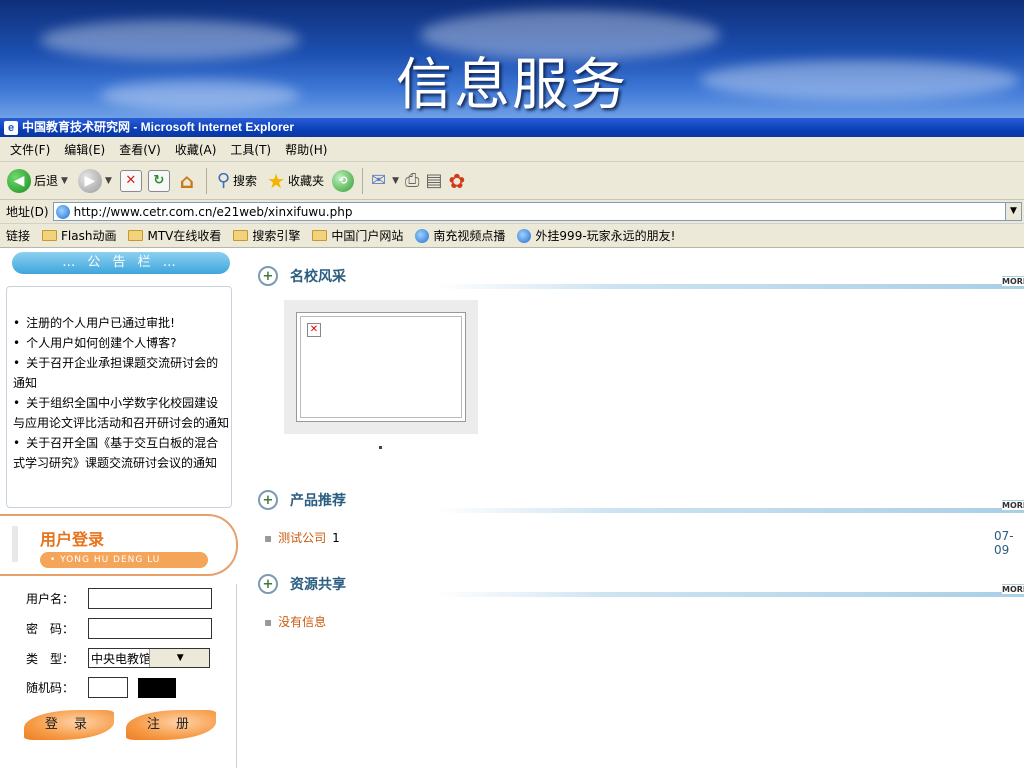  I want to click on notice-item: 注册的个人用户已通过审批!, so click(121, 323).